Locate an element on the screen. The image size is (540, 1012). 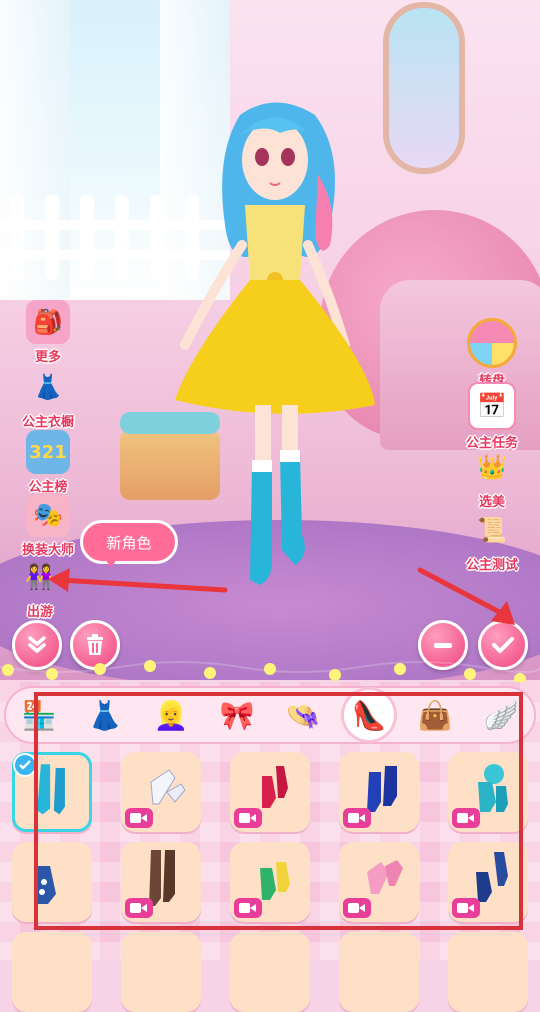
princess-test-button: 📜 公主测试 is located at coordinates (492, 540).